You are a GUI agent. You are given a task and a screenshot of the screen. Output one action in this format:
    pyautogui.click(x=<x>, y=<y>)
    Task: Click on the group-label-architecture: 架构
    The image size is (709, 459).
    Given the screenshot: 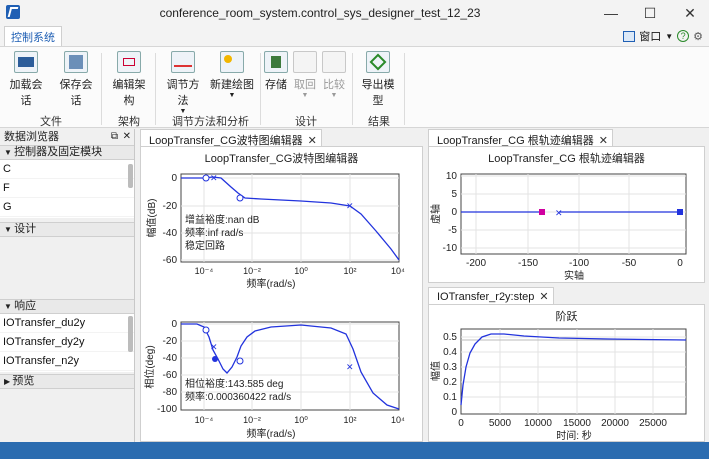 What is the action you would take?
    pyautogui.click(x=129, y=122)
    